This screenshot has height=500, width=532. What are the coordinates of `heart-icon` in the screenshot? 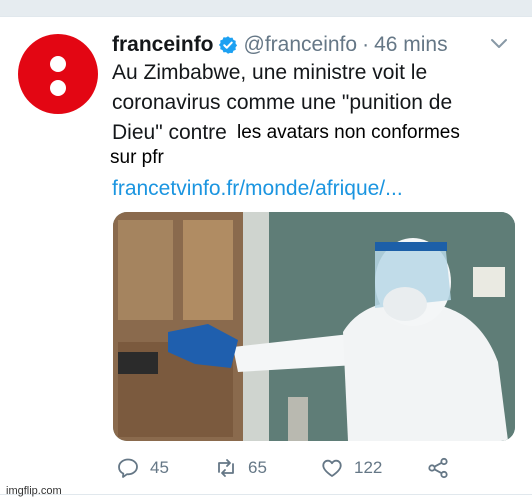 It's located at (332, 468).